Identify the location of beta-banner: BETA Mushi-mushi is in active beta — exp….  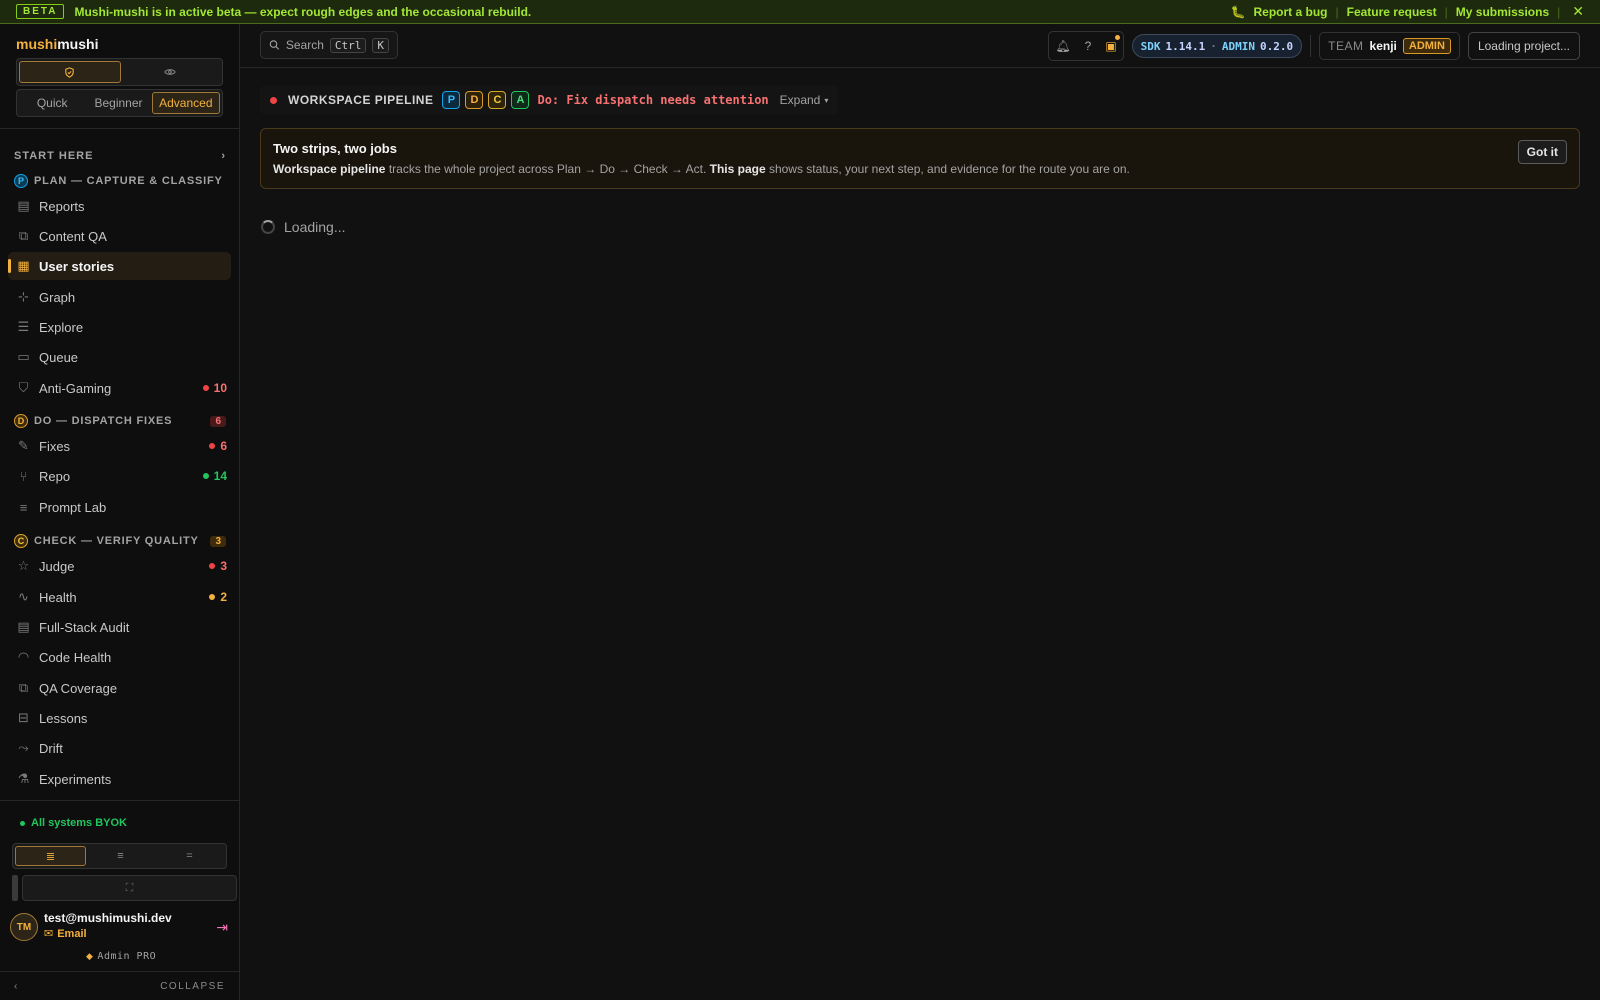
(800, 12).